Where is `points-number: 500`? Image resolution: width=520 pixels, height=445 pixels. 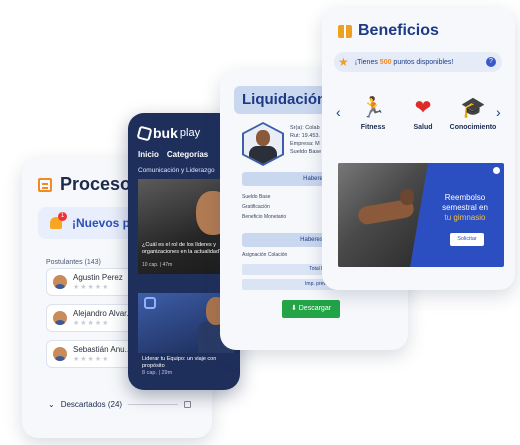
points-number: 500 is located at coordinates (385, 62).